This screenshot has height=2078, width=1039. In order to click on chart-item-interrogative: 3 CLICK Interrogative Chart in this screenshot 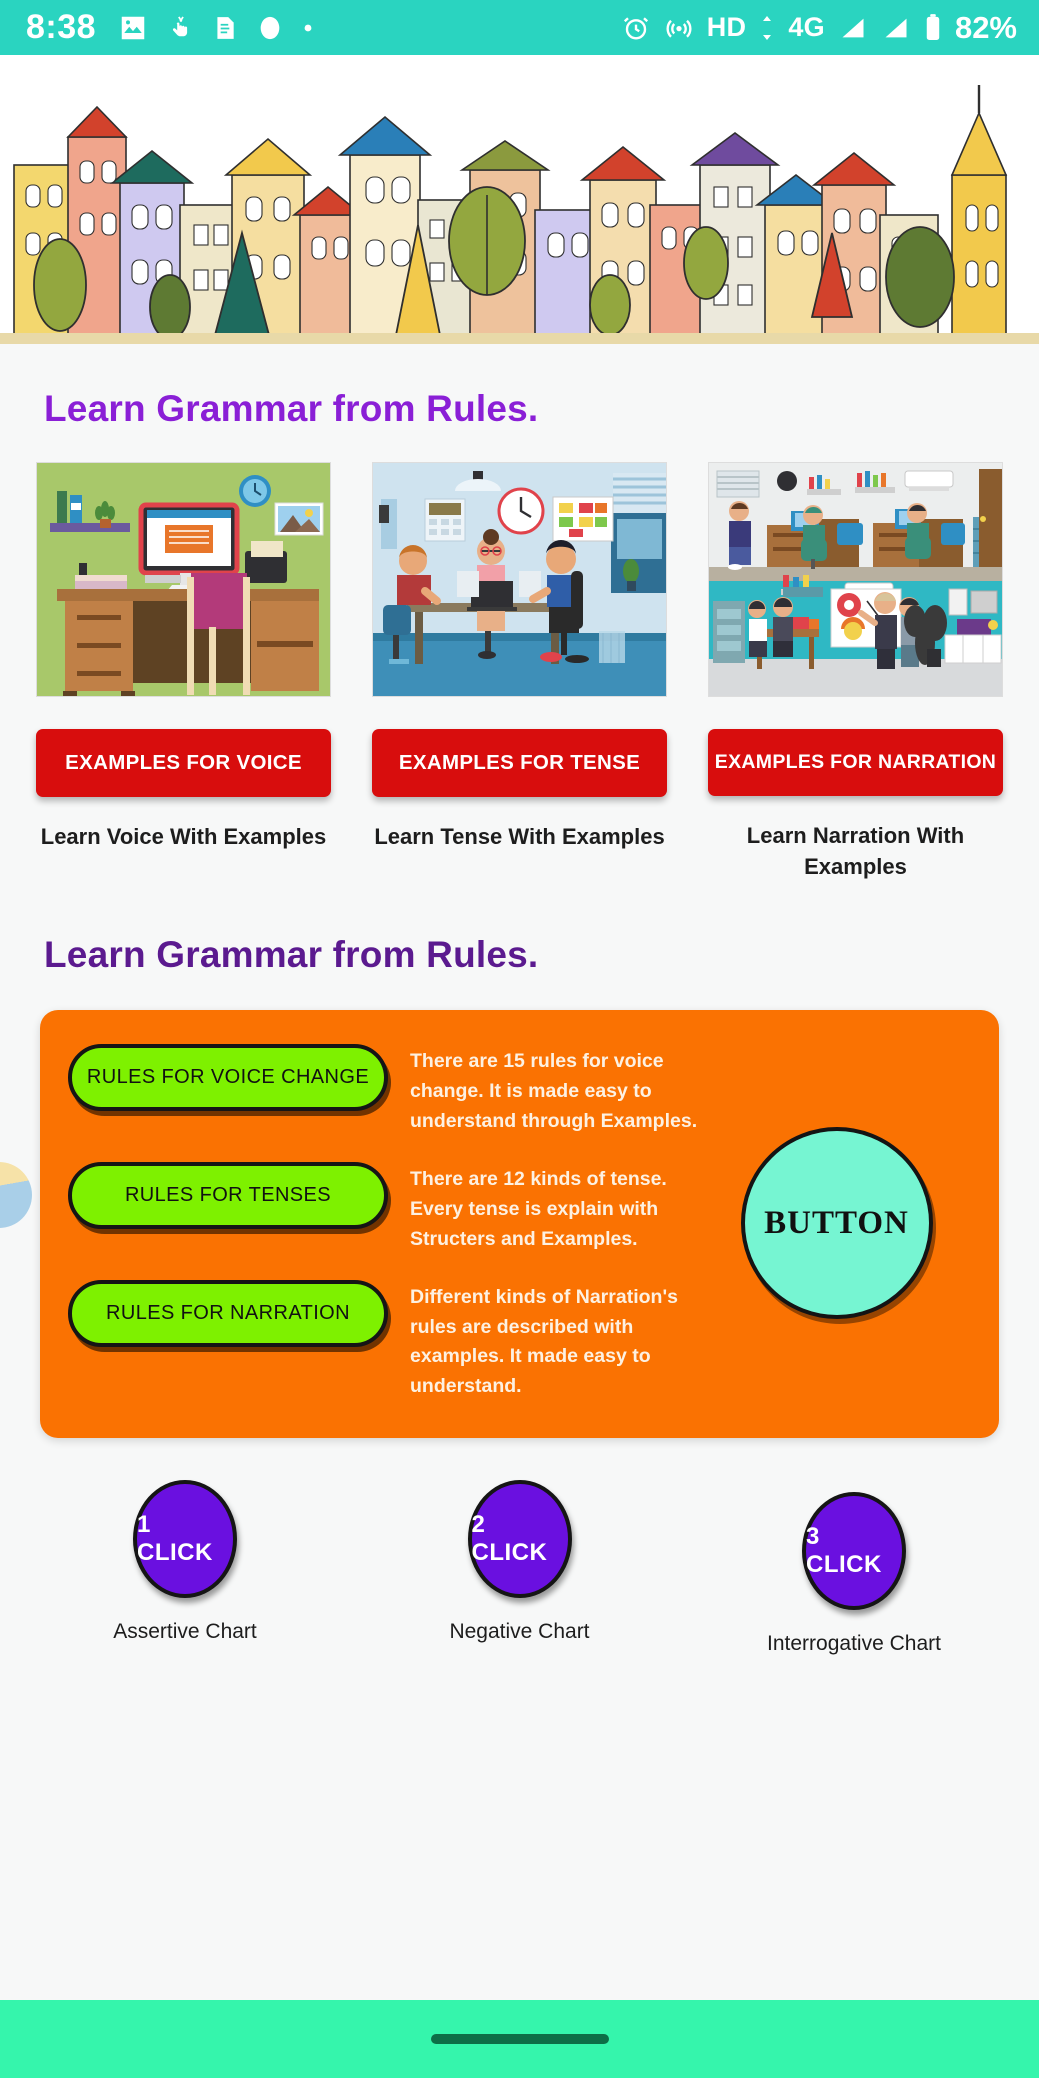, I will do `click(854, 1573)`.